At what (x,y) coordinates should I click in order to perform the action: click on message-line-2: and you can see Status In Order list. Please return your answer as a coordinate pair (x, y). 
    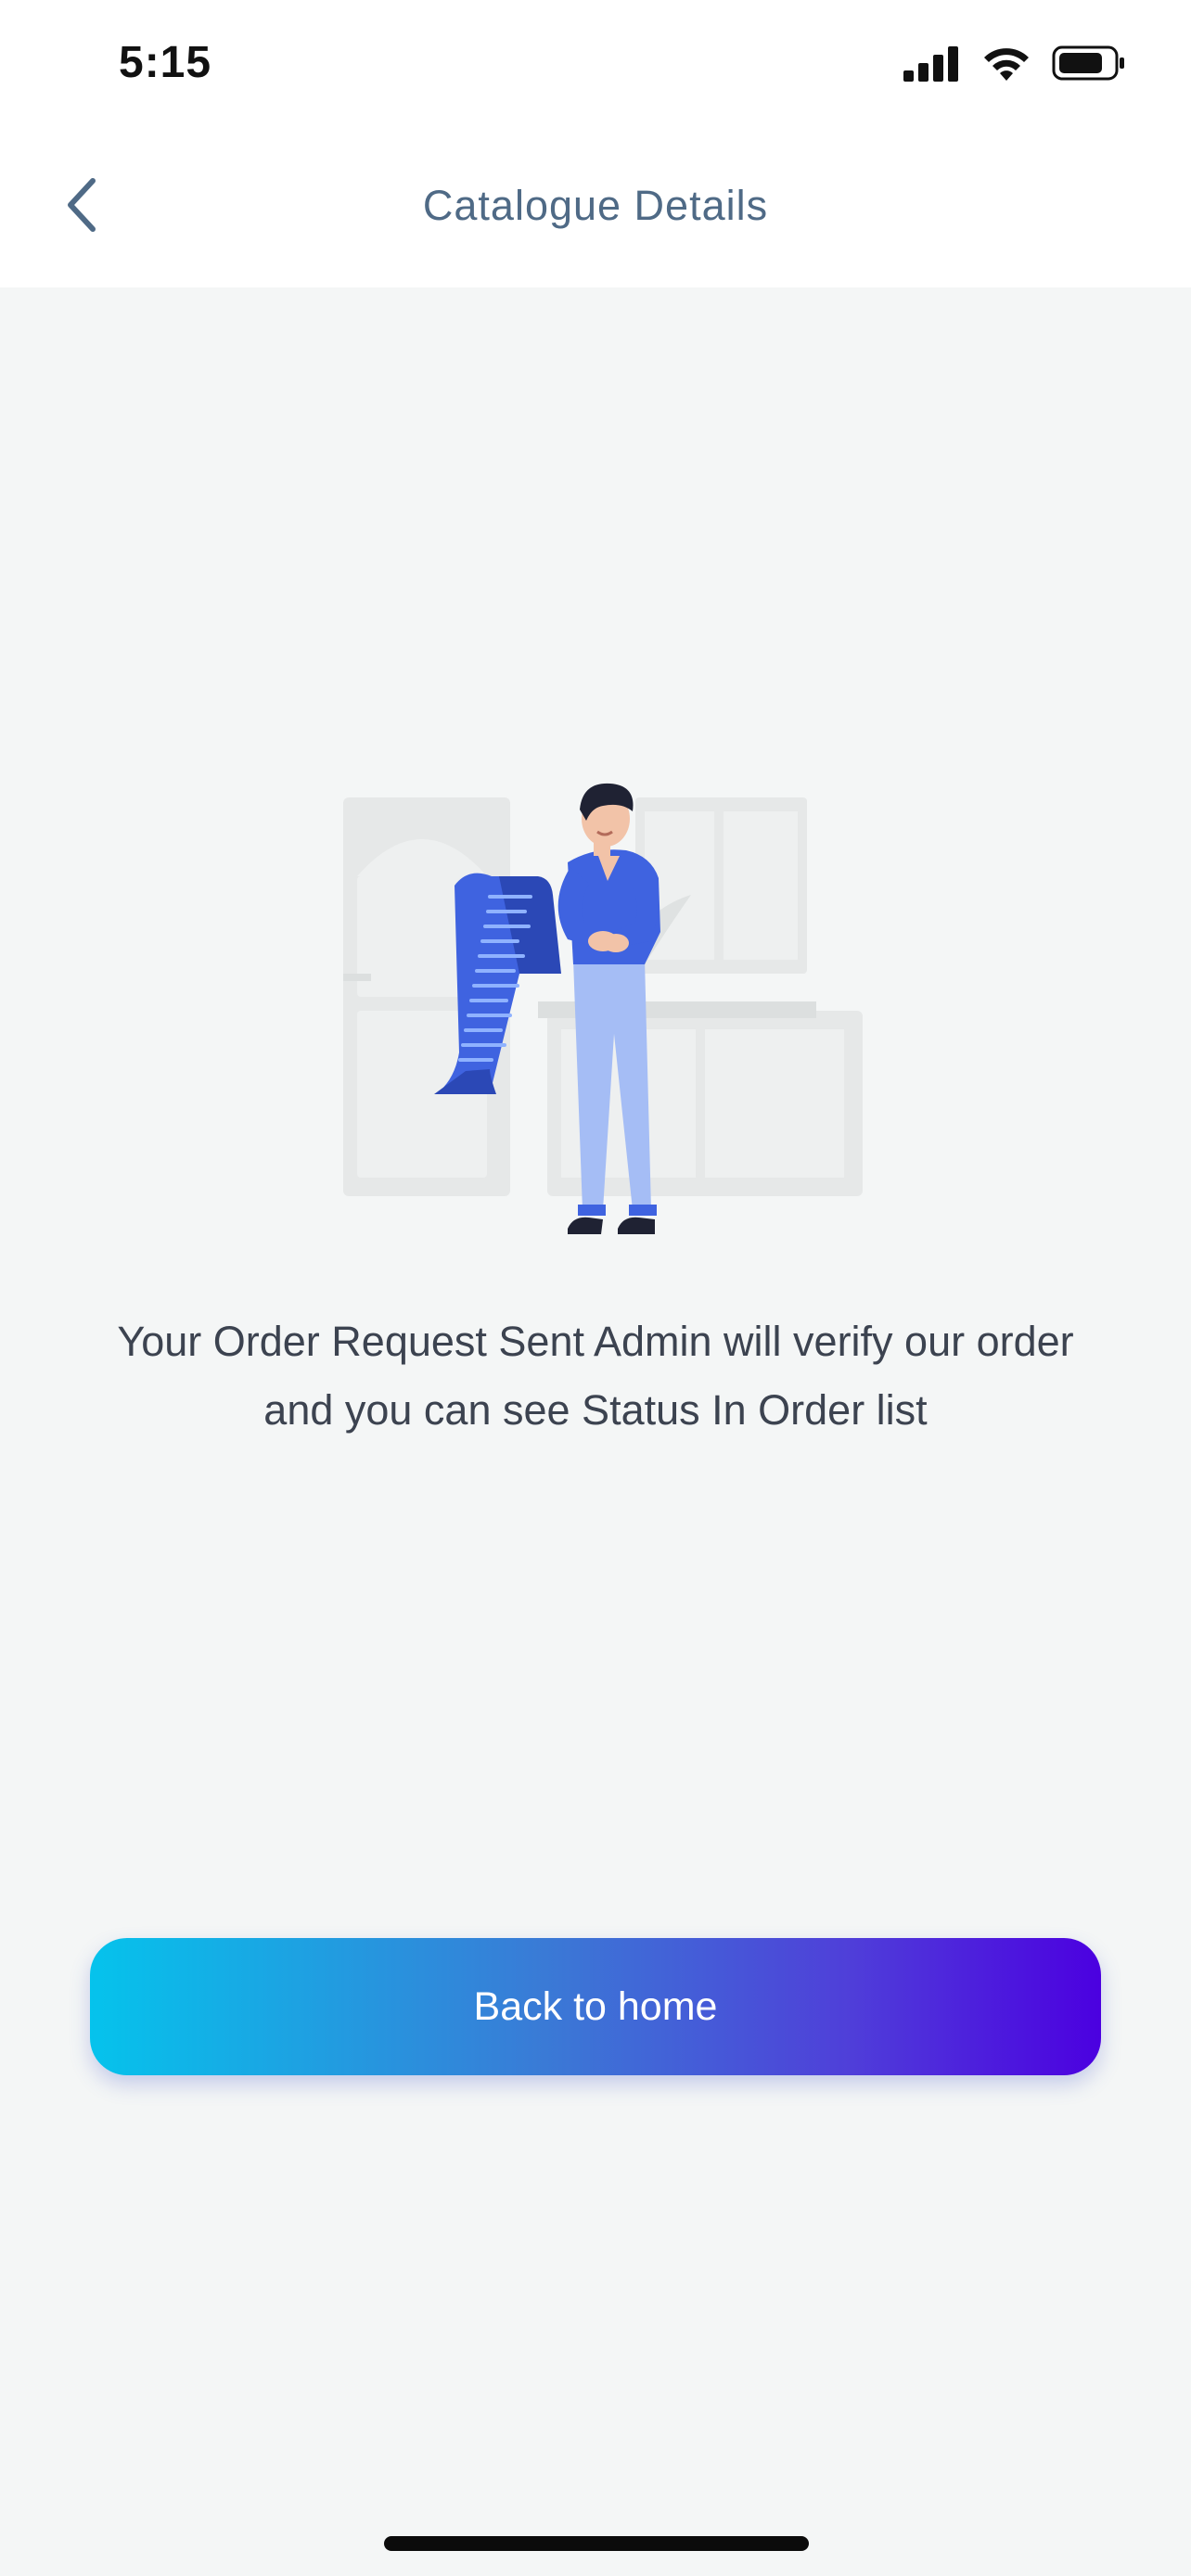
    Looking at the image, I should click on (595, 1410).